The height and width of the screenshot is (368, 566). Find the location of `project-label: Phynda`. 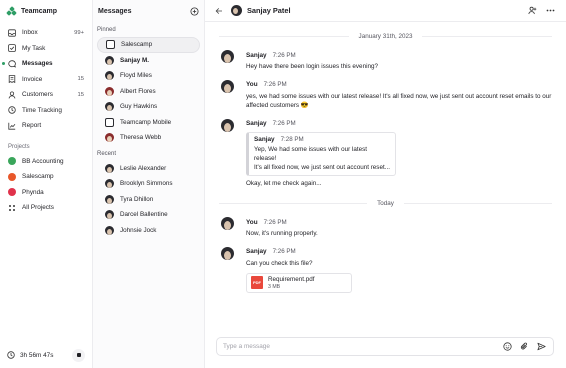

project-label: Phynda is located at coordinates (33, 192).